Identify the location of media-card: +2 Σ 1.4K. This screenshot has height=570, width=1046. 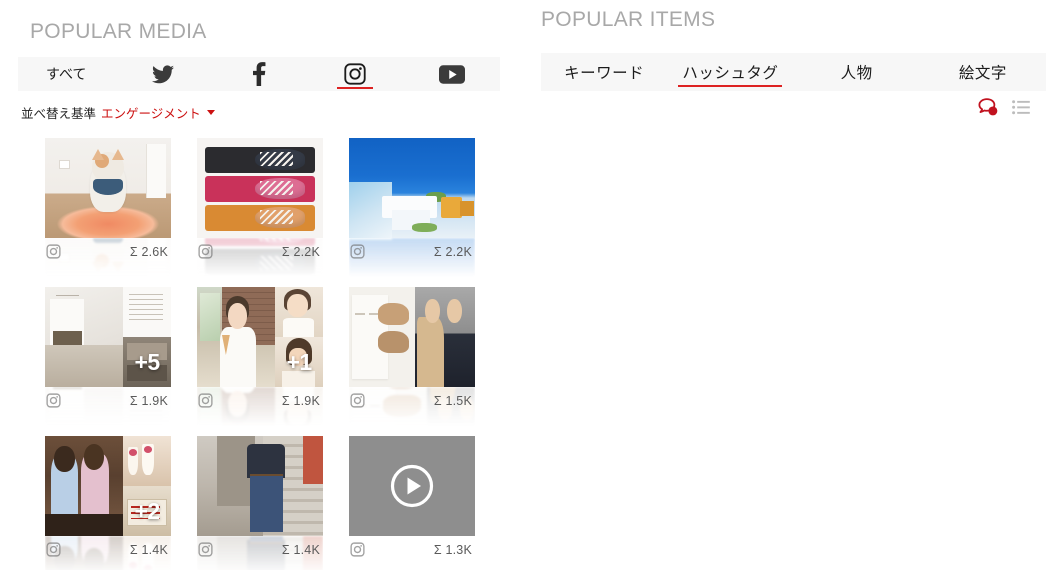
(108, 503).